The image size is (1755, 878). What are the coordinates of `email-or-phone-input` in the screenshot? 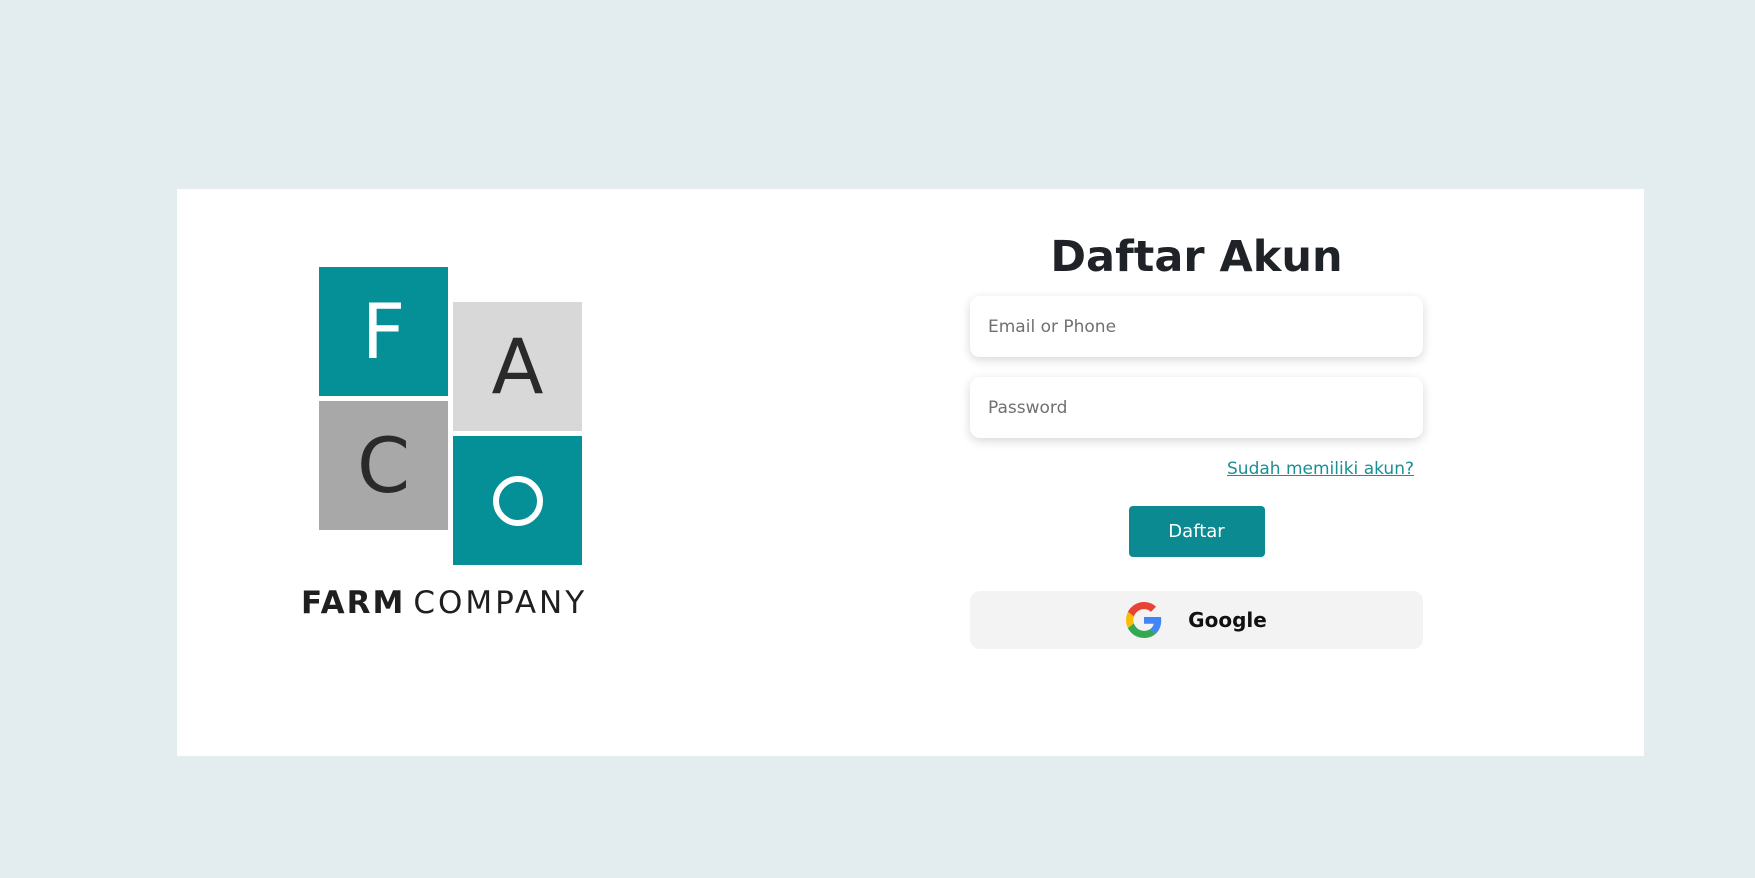 It's located at (1196, 326).